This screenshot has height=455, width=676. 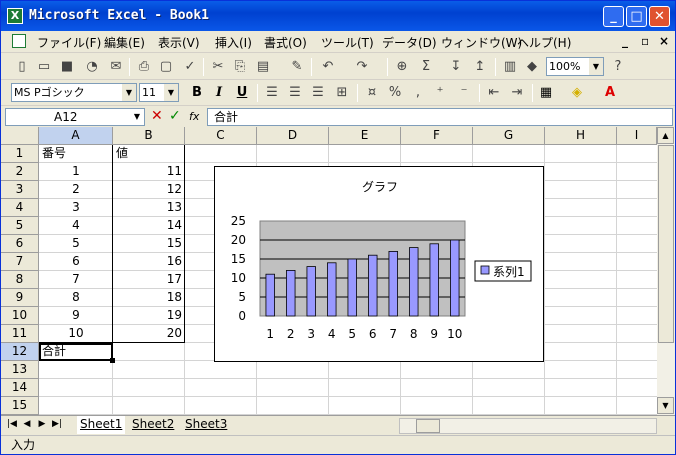 What do you see at coordinates (149, 334) in the screenshot?
I see `cell-b11: 20` at bounding box center [149, 334].